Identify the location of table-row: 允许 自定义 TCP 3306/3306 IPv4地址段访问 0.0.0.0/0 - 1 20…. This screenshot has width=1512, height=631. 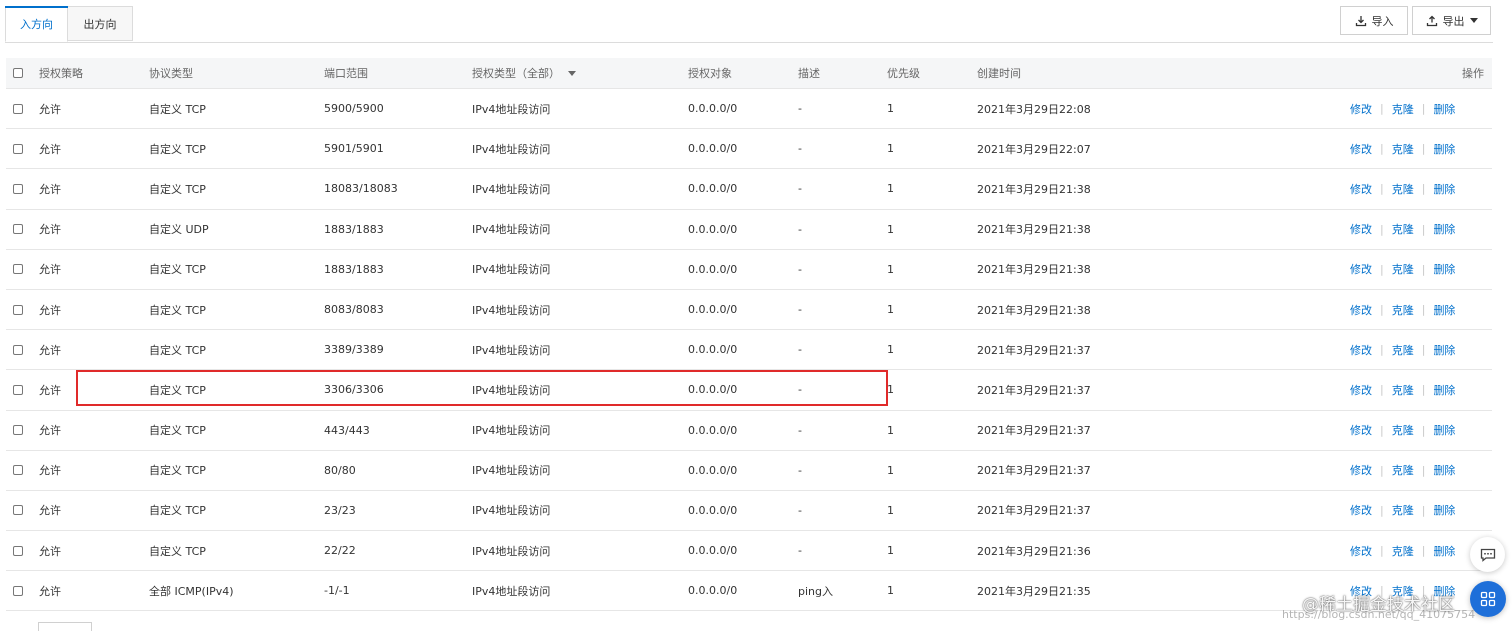
(749, 390).